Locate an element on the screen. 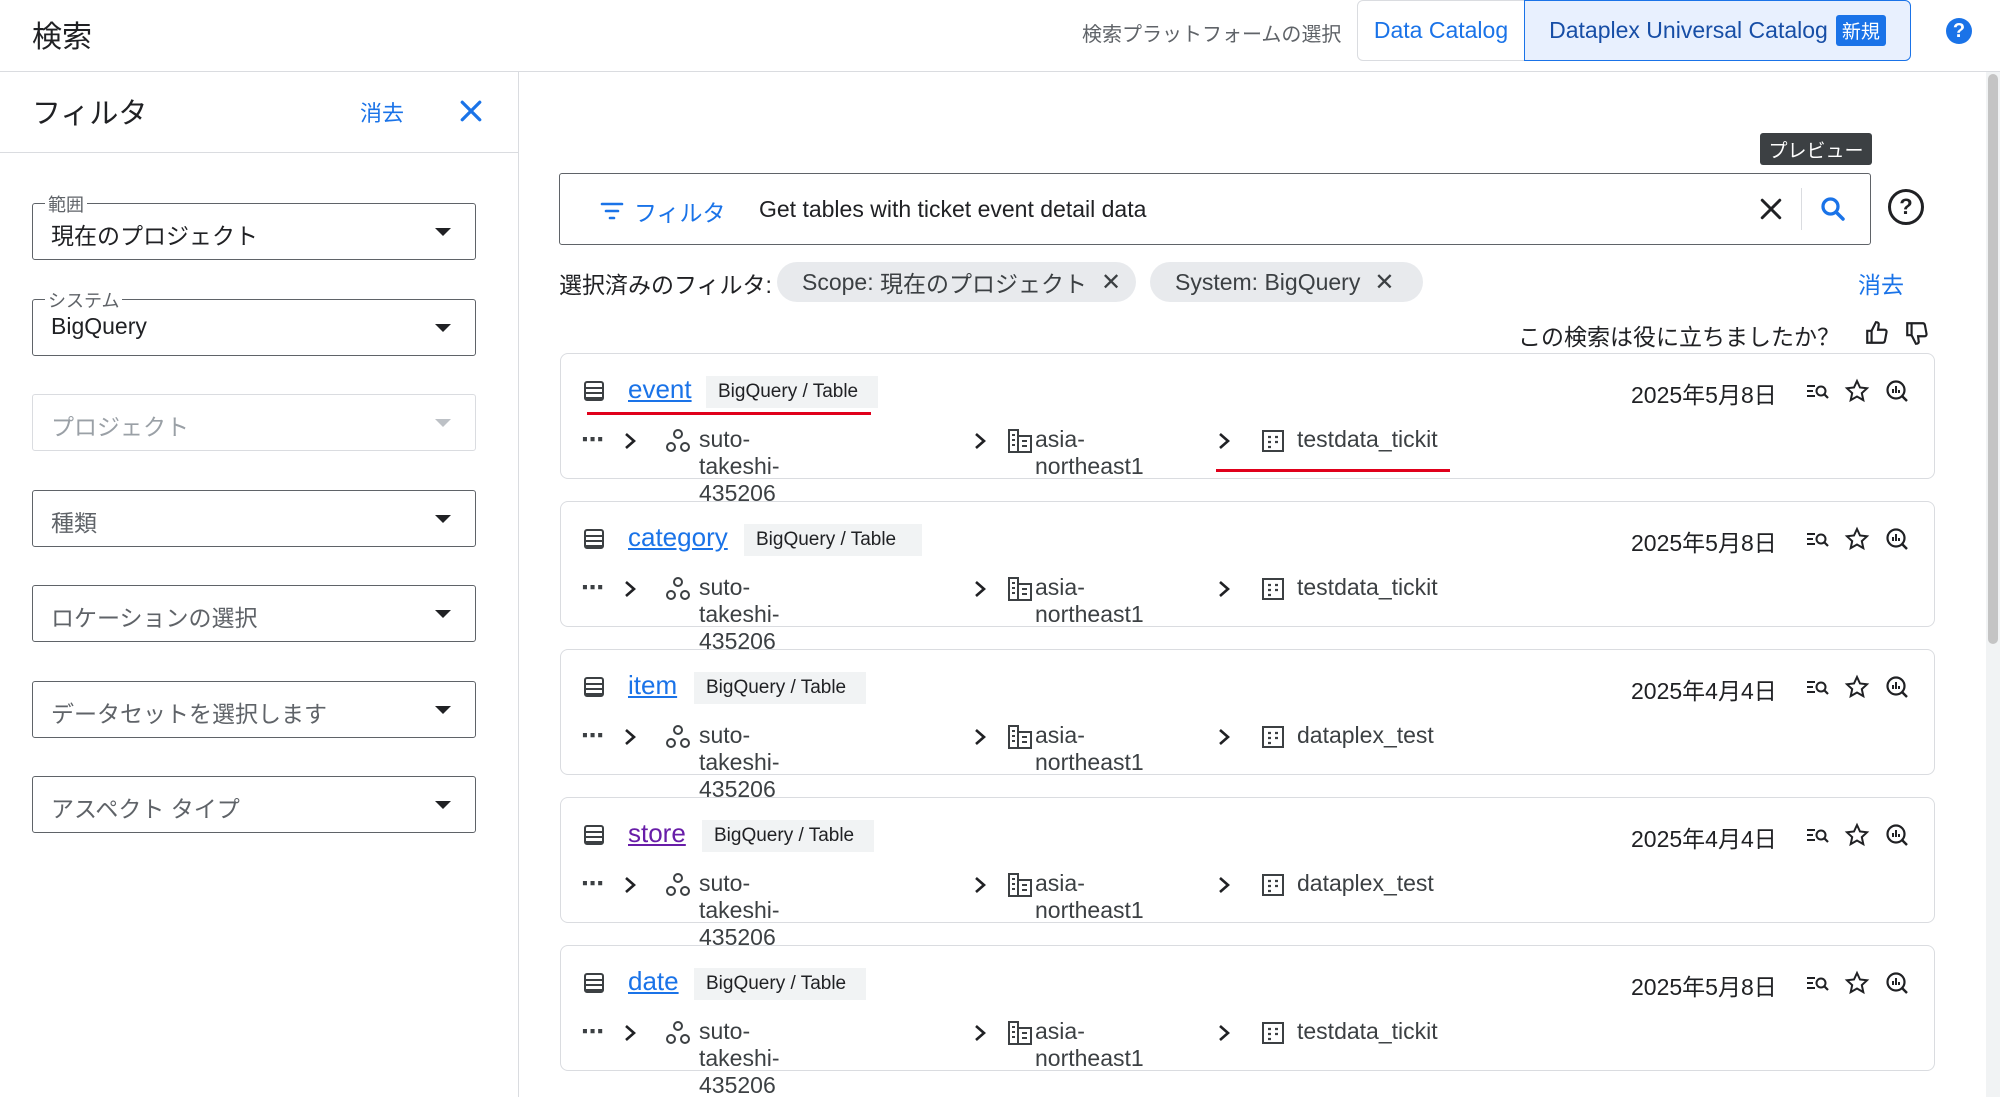 The image size is (2000, 1099). result-name-link: date is located at coordinates (653, 981).